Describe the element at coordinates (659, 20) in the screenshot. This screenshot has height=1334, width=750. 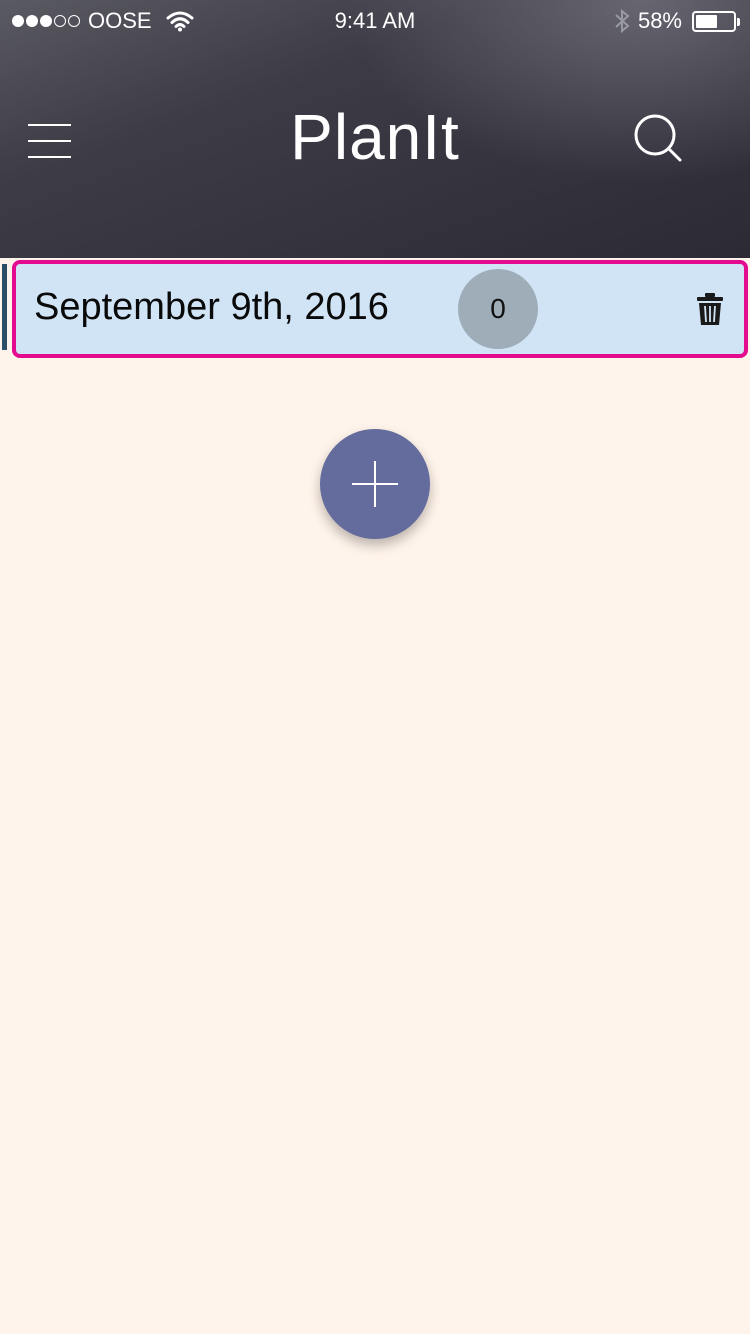
I see `battery-percent: 58%` at that location.